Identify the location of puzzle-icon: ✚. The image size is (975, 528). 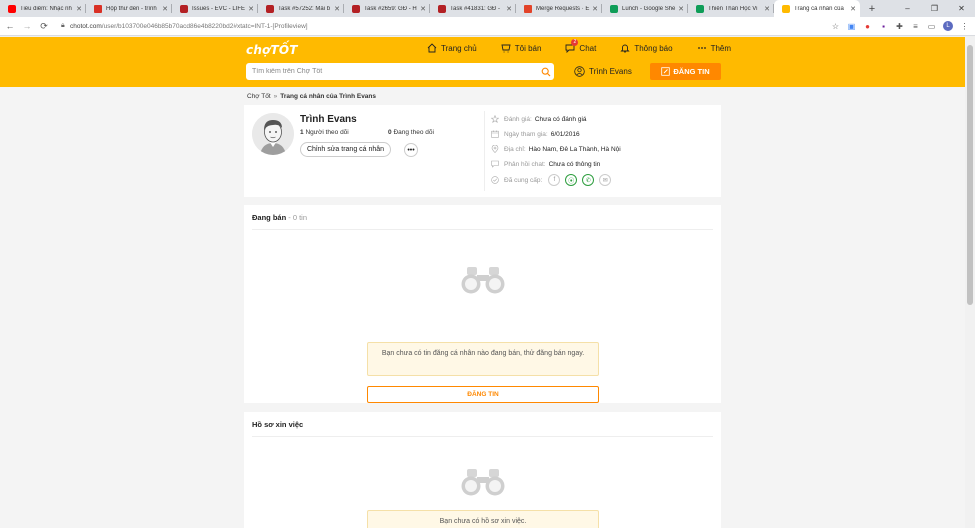
(899, 26).